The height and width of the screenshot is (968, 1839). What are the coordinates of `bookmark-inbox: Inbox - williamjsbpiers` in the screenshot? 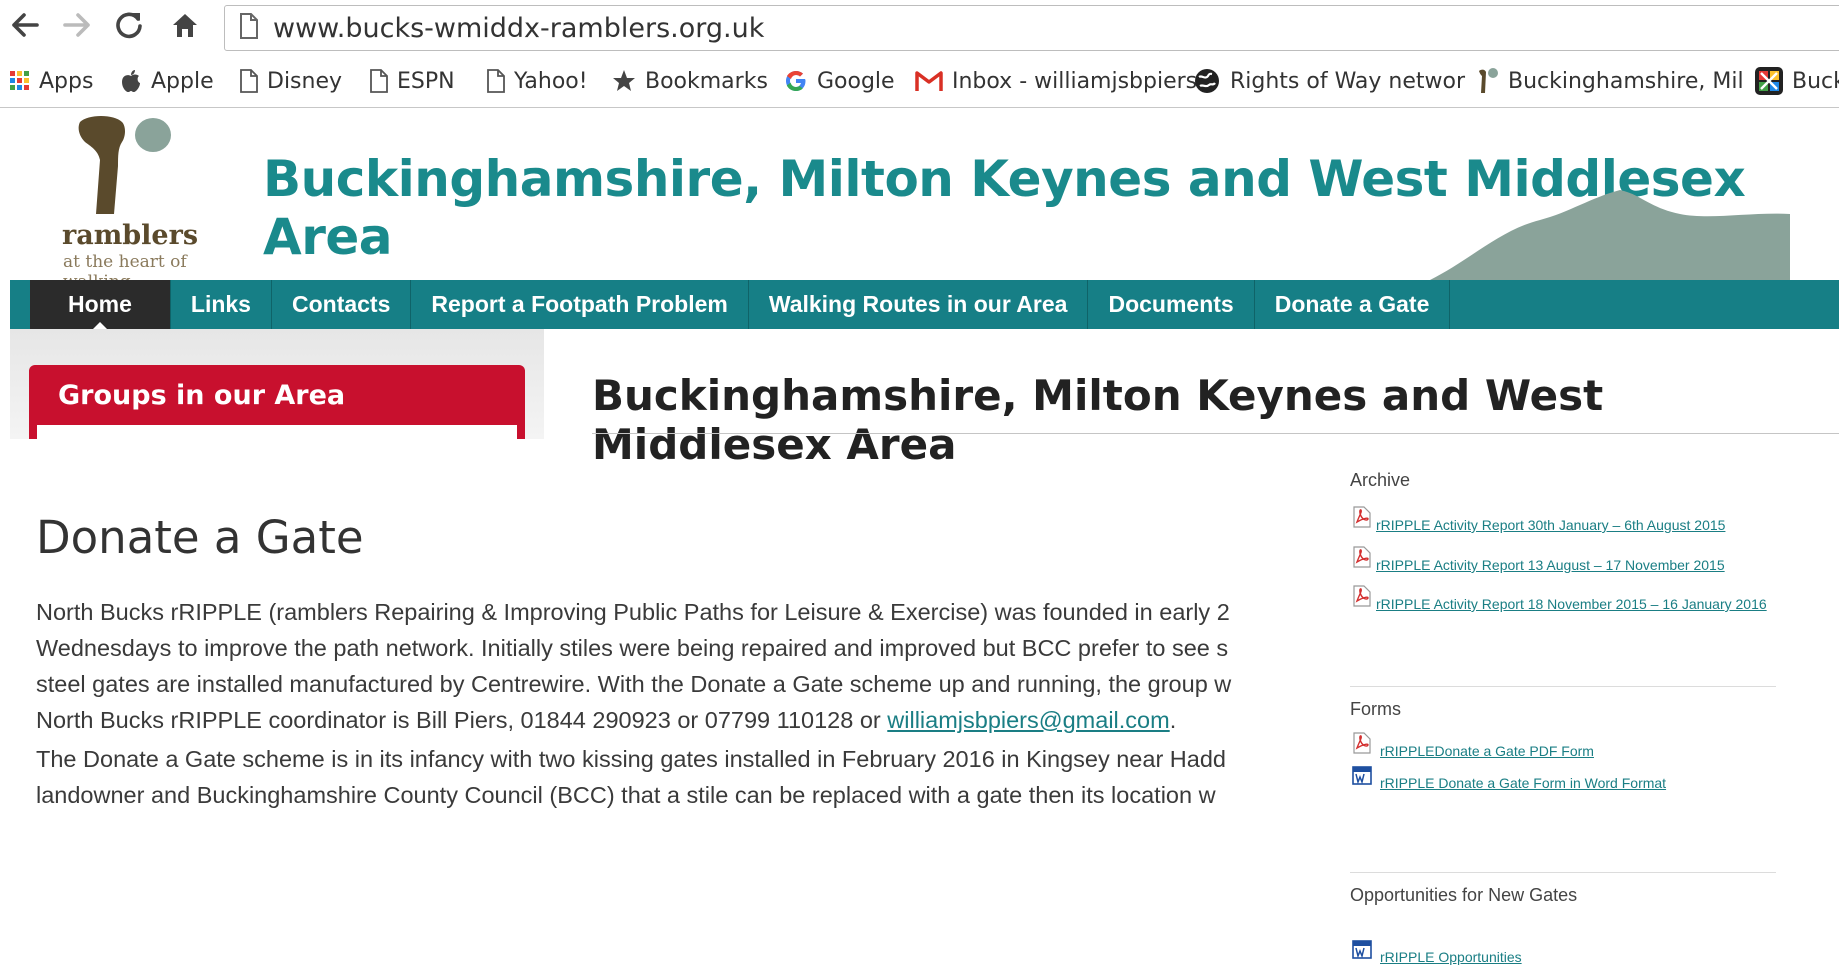 It's located at (1056, 81).